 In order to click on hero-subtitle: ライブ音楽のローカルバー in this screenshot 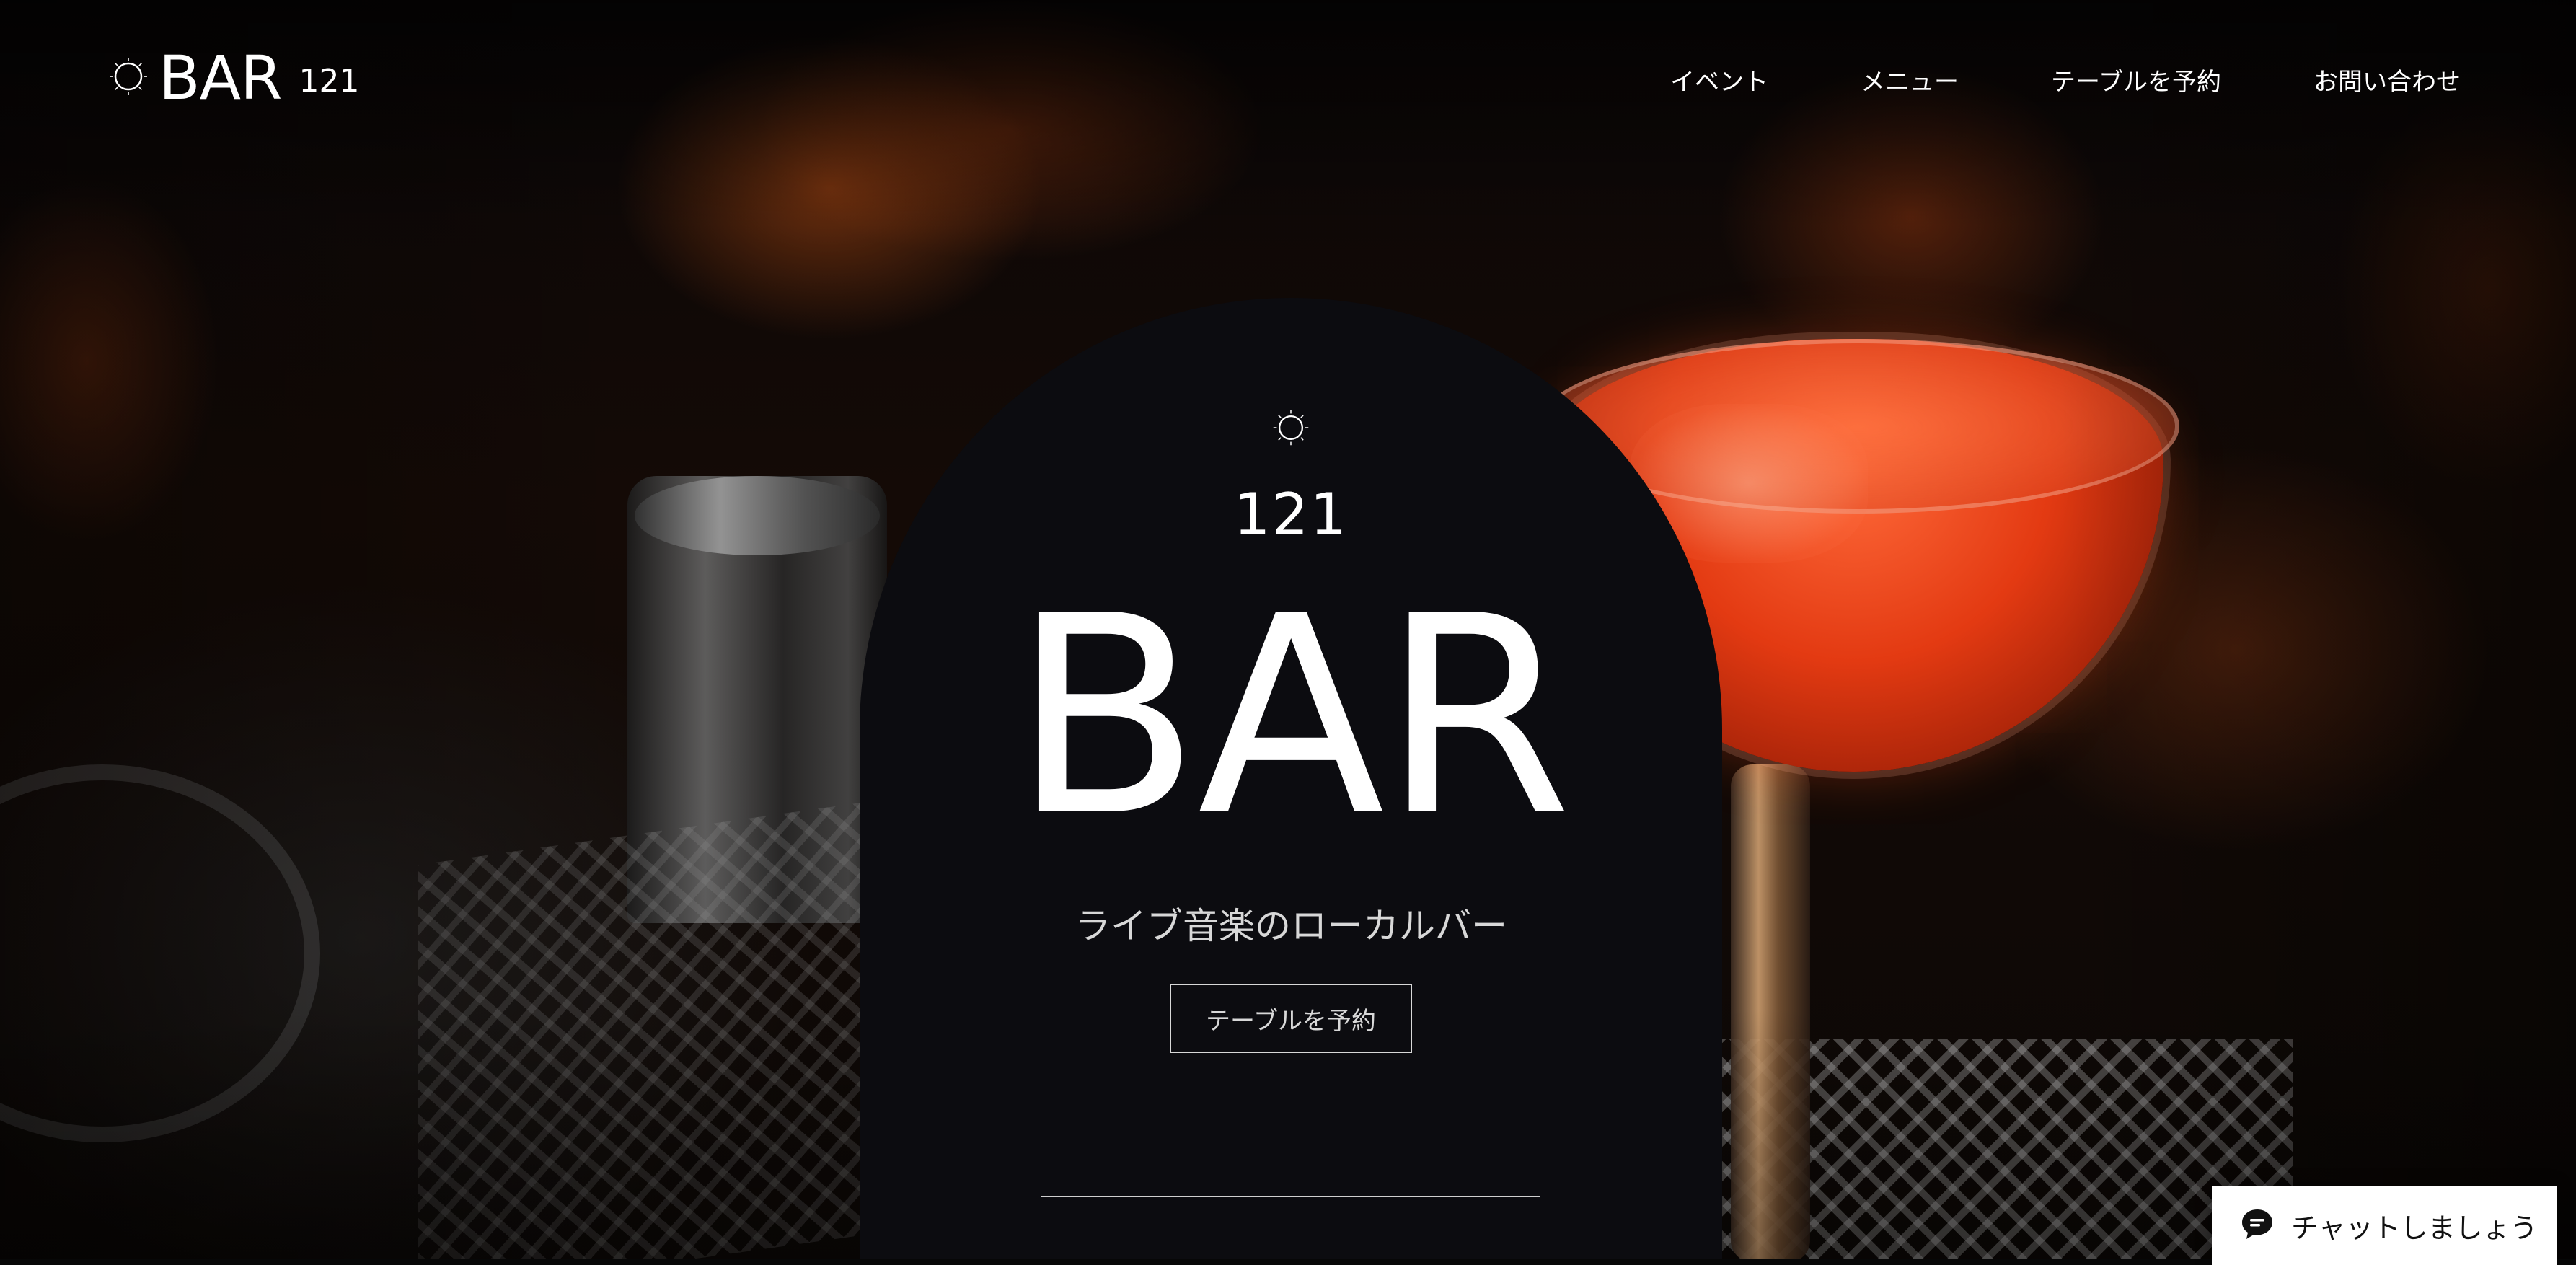, I will do `click(1291, 926)`.